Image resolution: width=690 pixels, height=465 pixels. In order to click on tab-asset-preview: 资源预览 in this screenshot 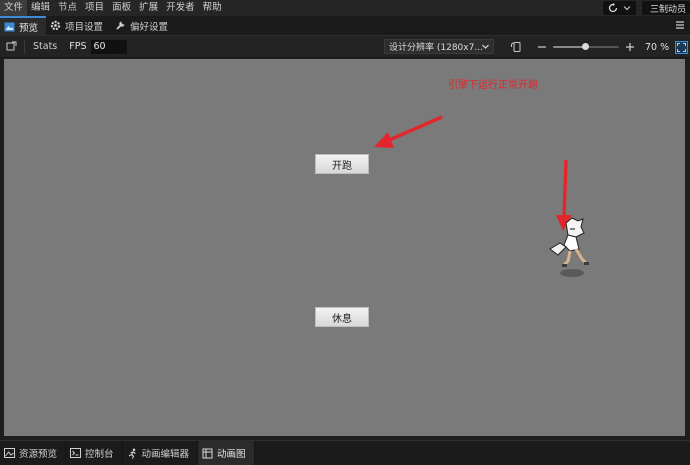, I will do `click(33, 453)`.